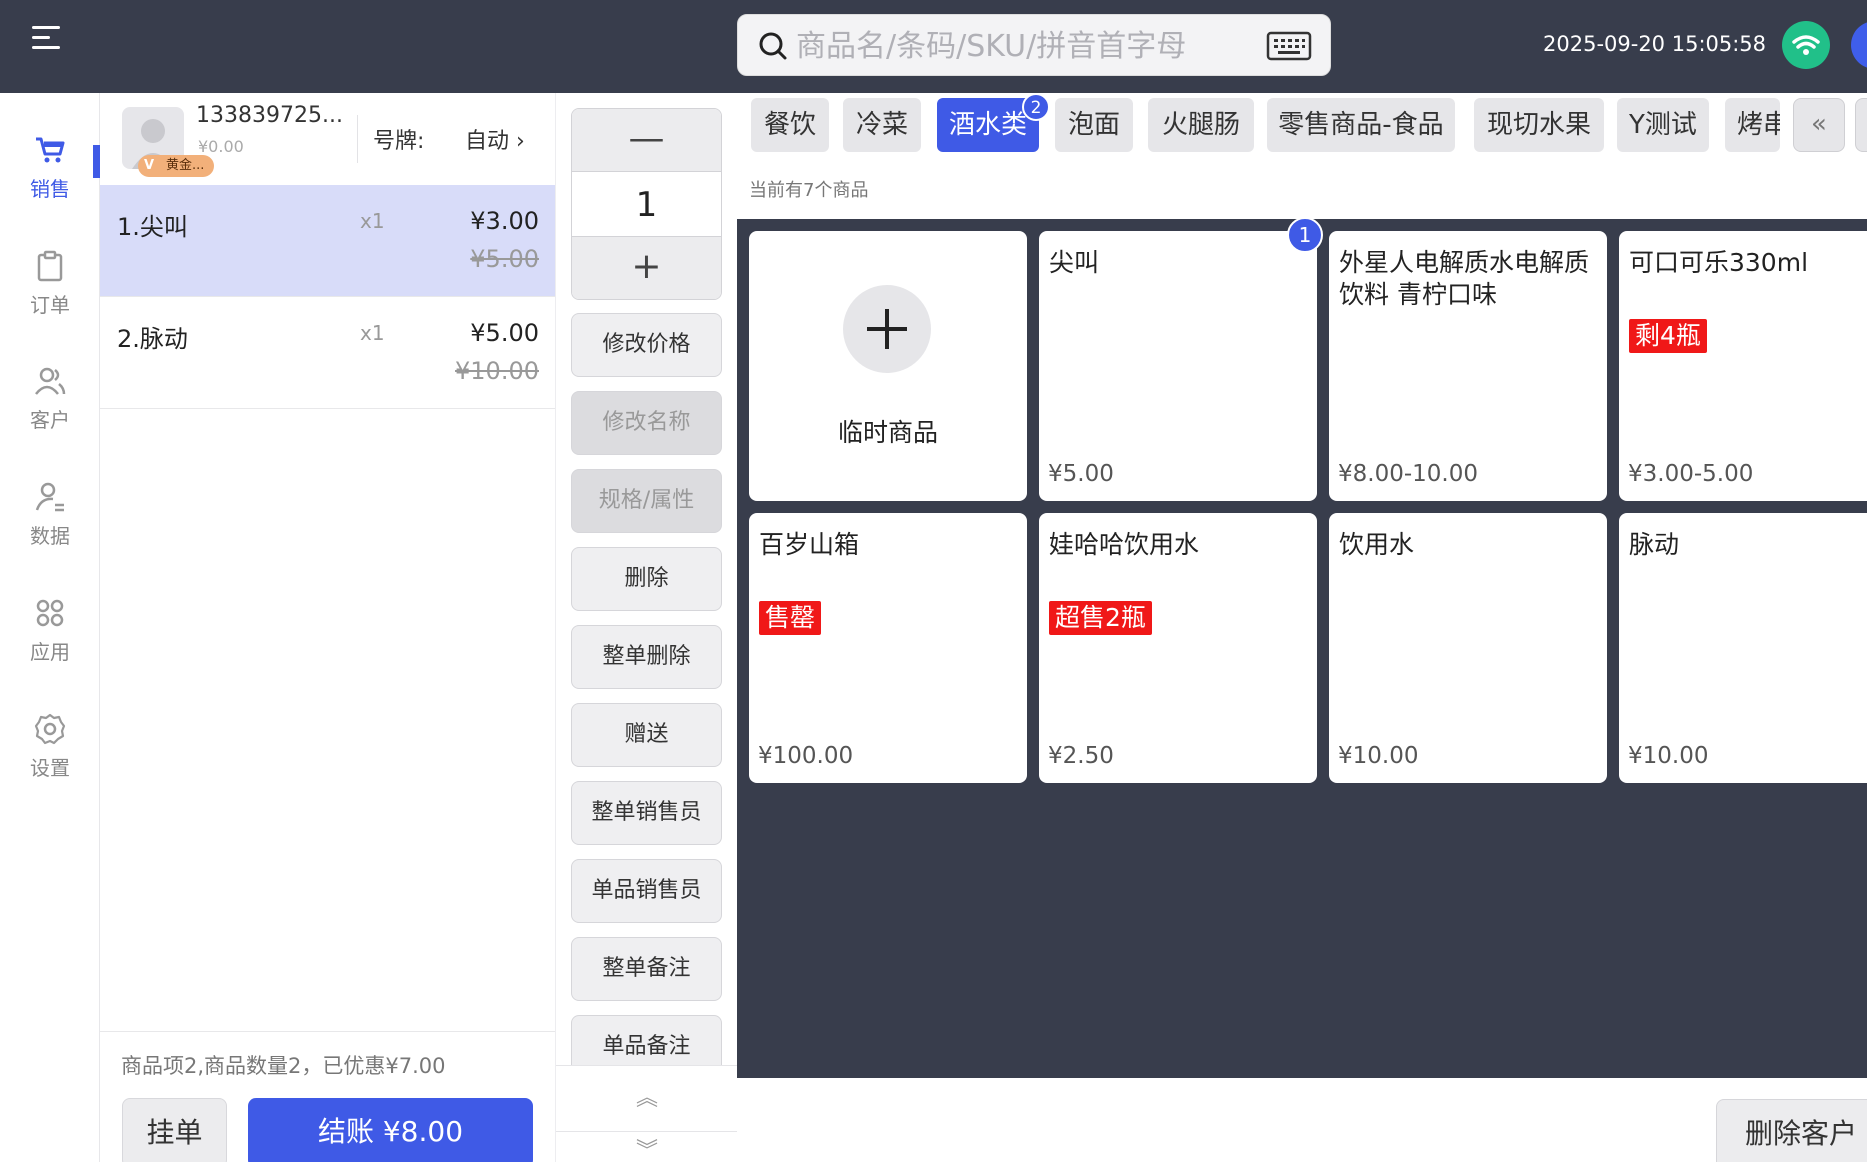 The height and width of the screenshot is (1162, 1867). What do you see at coordinates (174, 1130) in the screenshot?
I see `hold-order-button: 挂单` at bounding box center [174, 1130].